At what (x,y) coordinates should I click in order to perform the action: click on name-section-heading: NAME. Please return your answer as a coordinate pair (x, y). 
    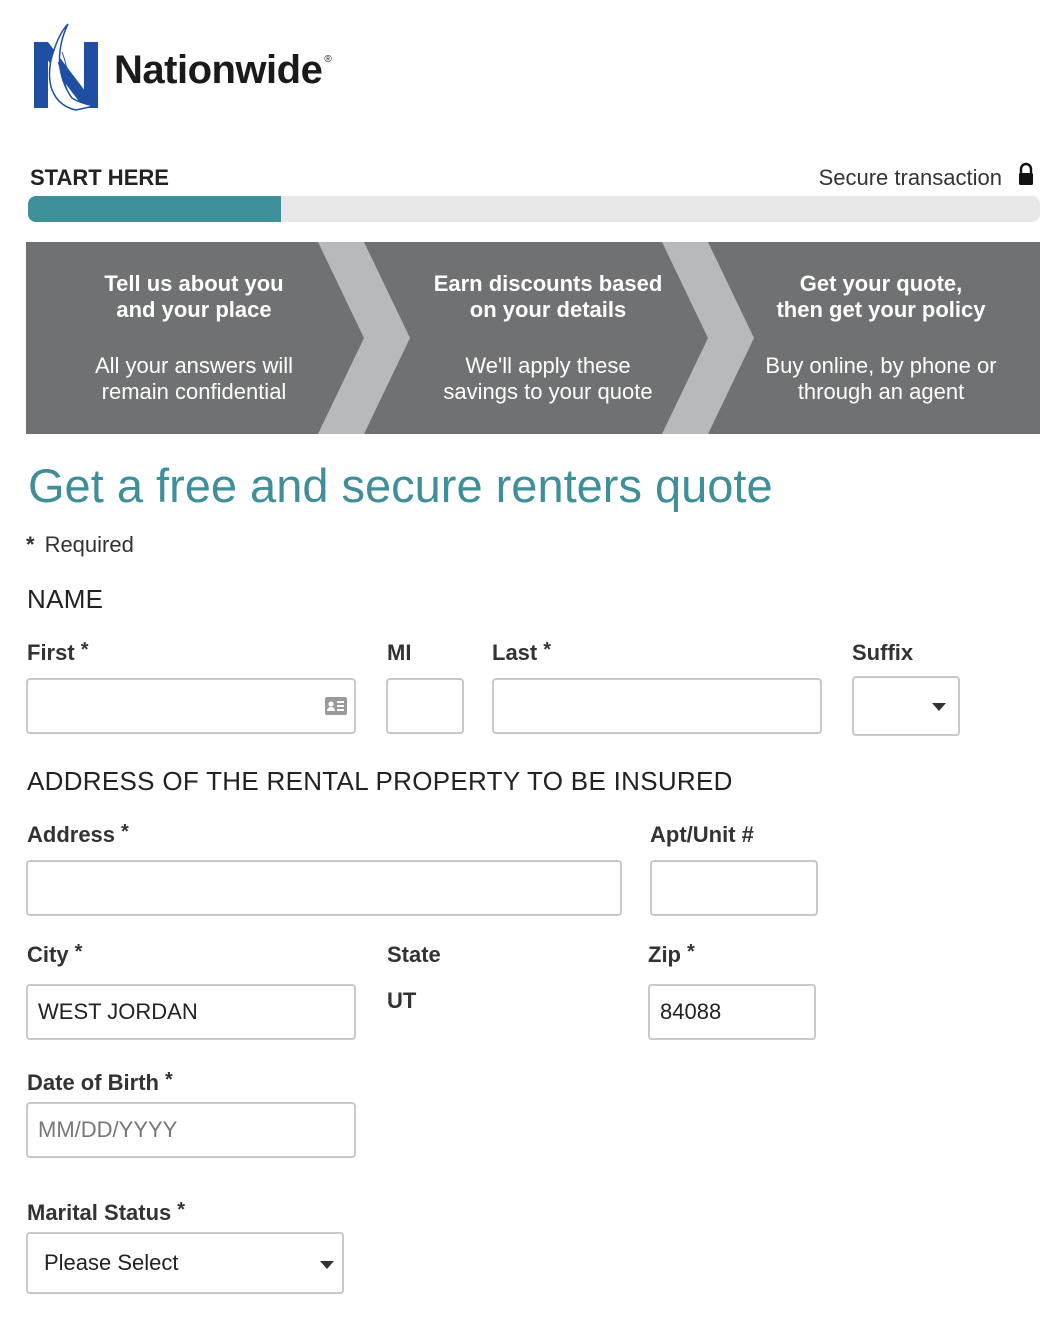
    Looking at the image, I should click on (65, 599).